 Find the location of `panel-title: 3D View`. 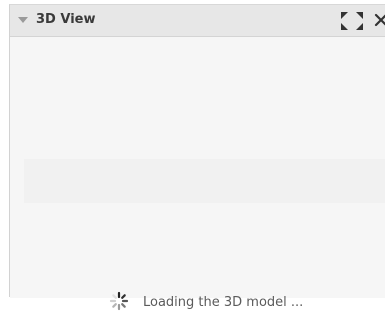

panel-title: 3D View is located at coordinates (66, 19).